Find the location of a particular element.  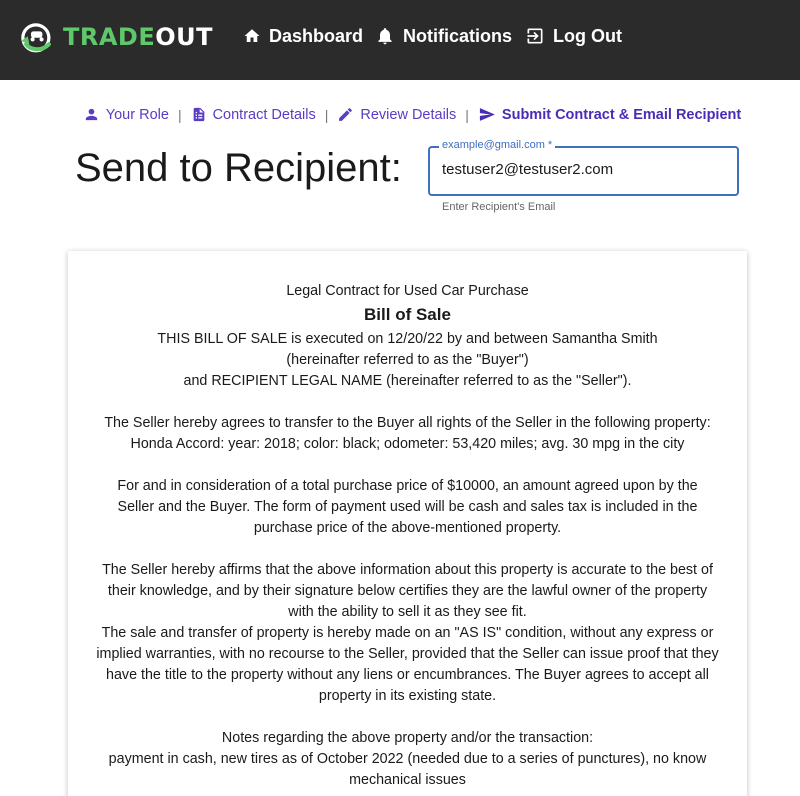

car-logo-icon is located at coordinates (36, 38).